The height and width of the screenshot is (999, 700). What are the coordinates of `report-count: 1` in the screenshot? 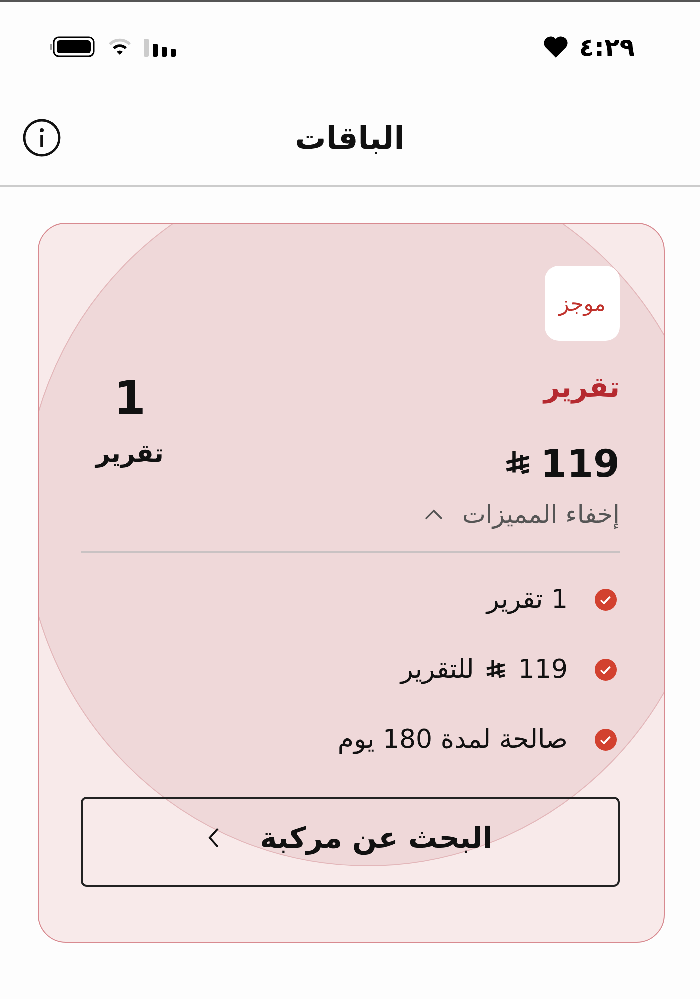 It's located at (130, 398).